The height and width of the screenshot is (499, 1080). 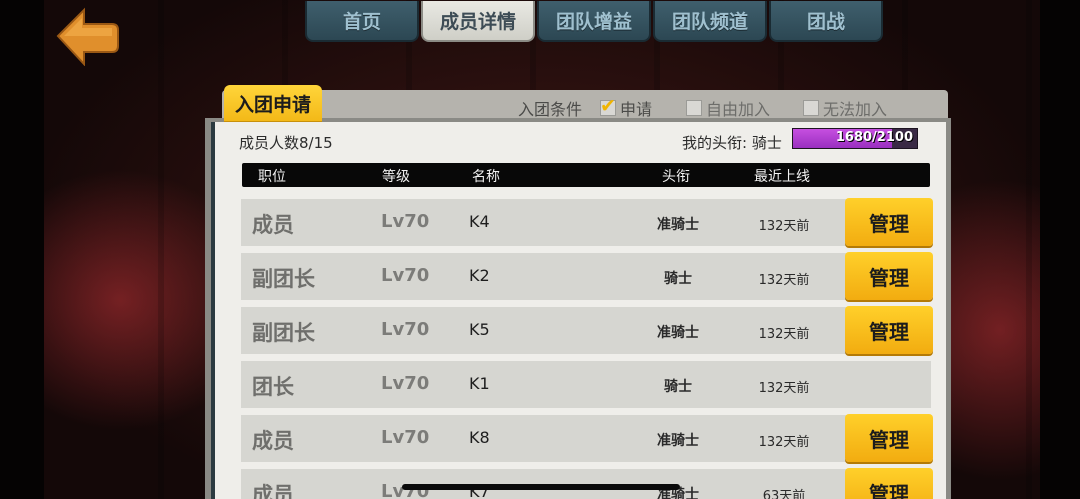 I want to click on member-name: K4, so click(x=479, y=221).